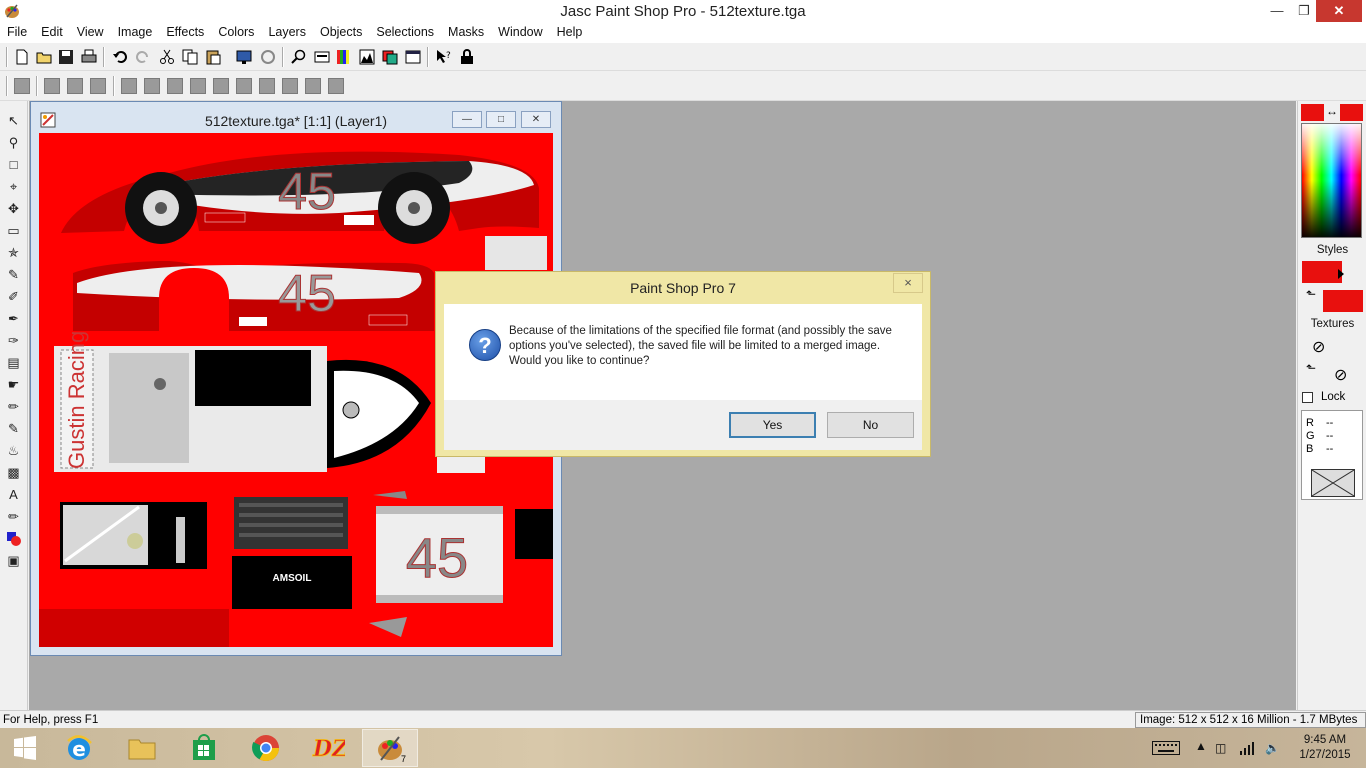 This screenshot has height=768, width=1366. Describe the element at coordinates (390, 57) in the screenshot. I see `layer-palette-icon` at that location.